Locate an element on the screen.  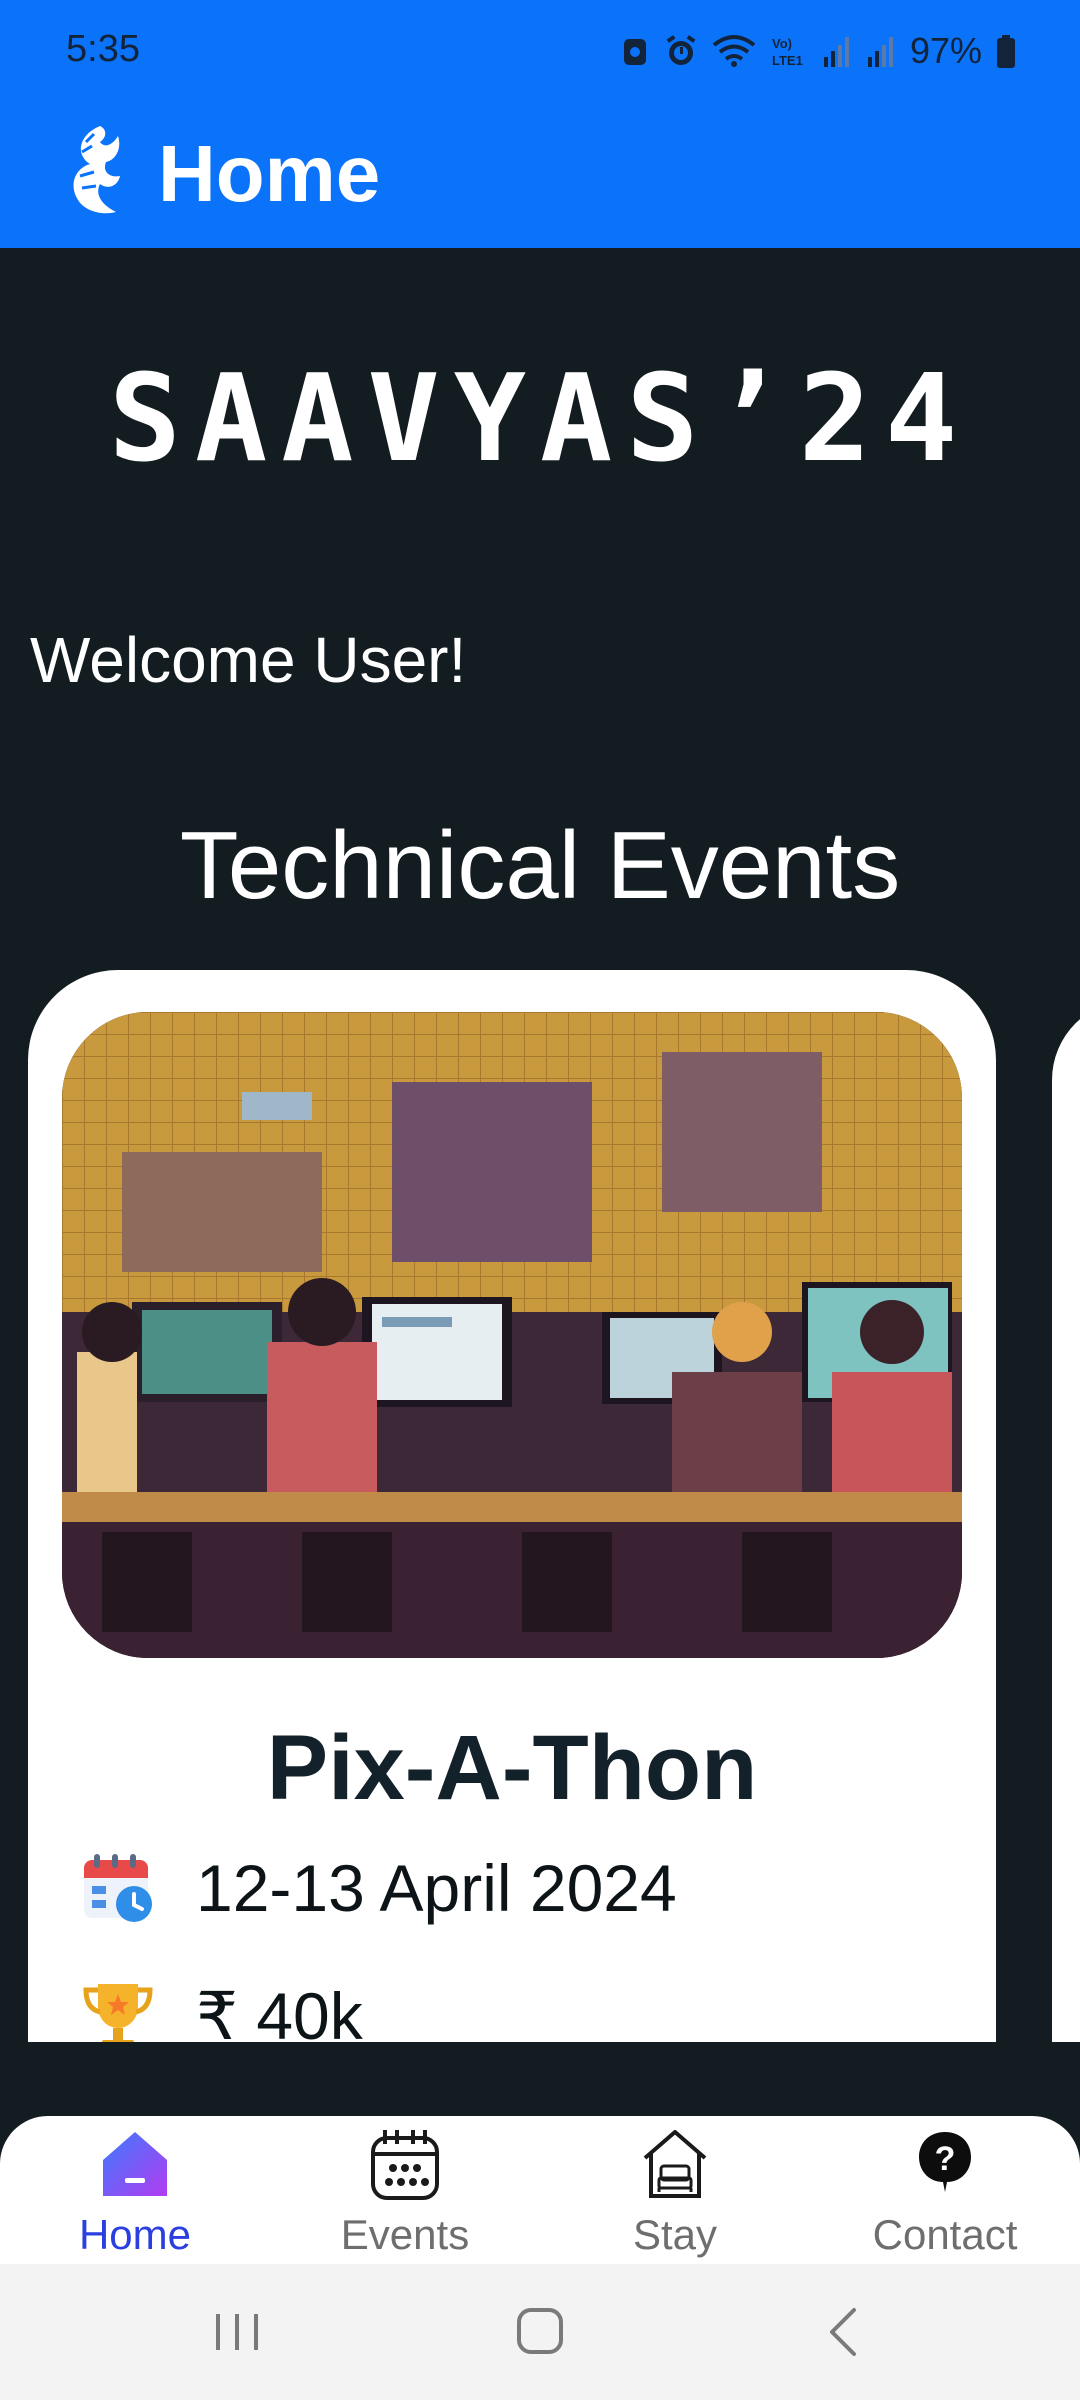
nav-contact: ? Contact is located at coordinates (945, 2190).